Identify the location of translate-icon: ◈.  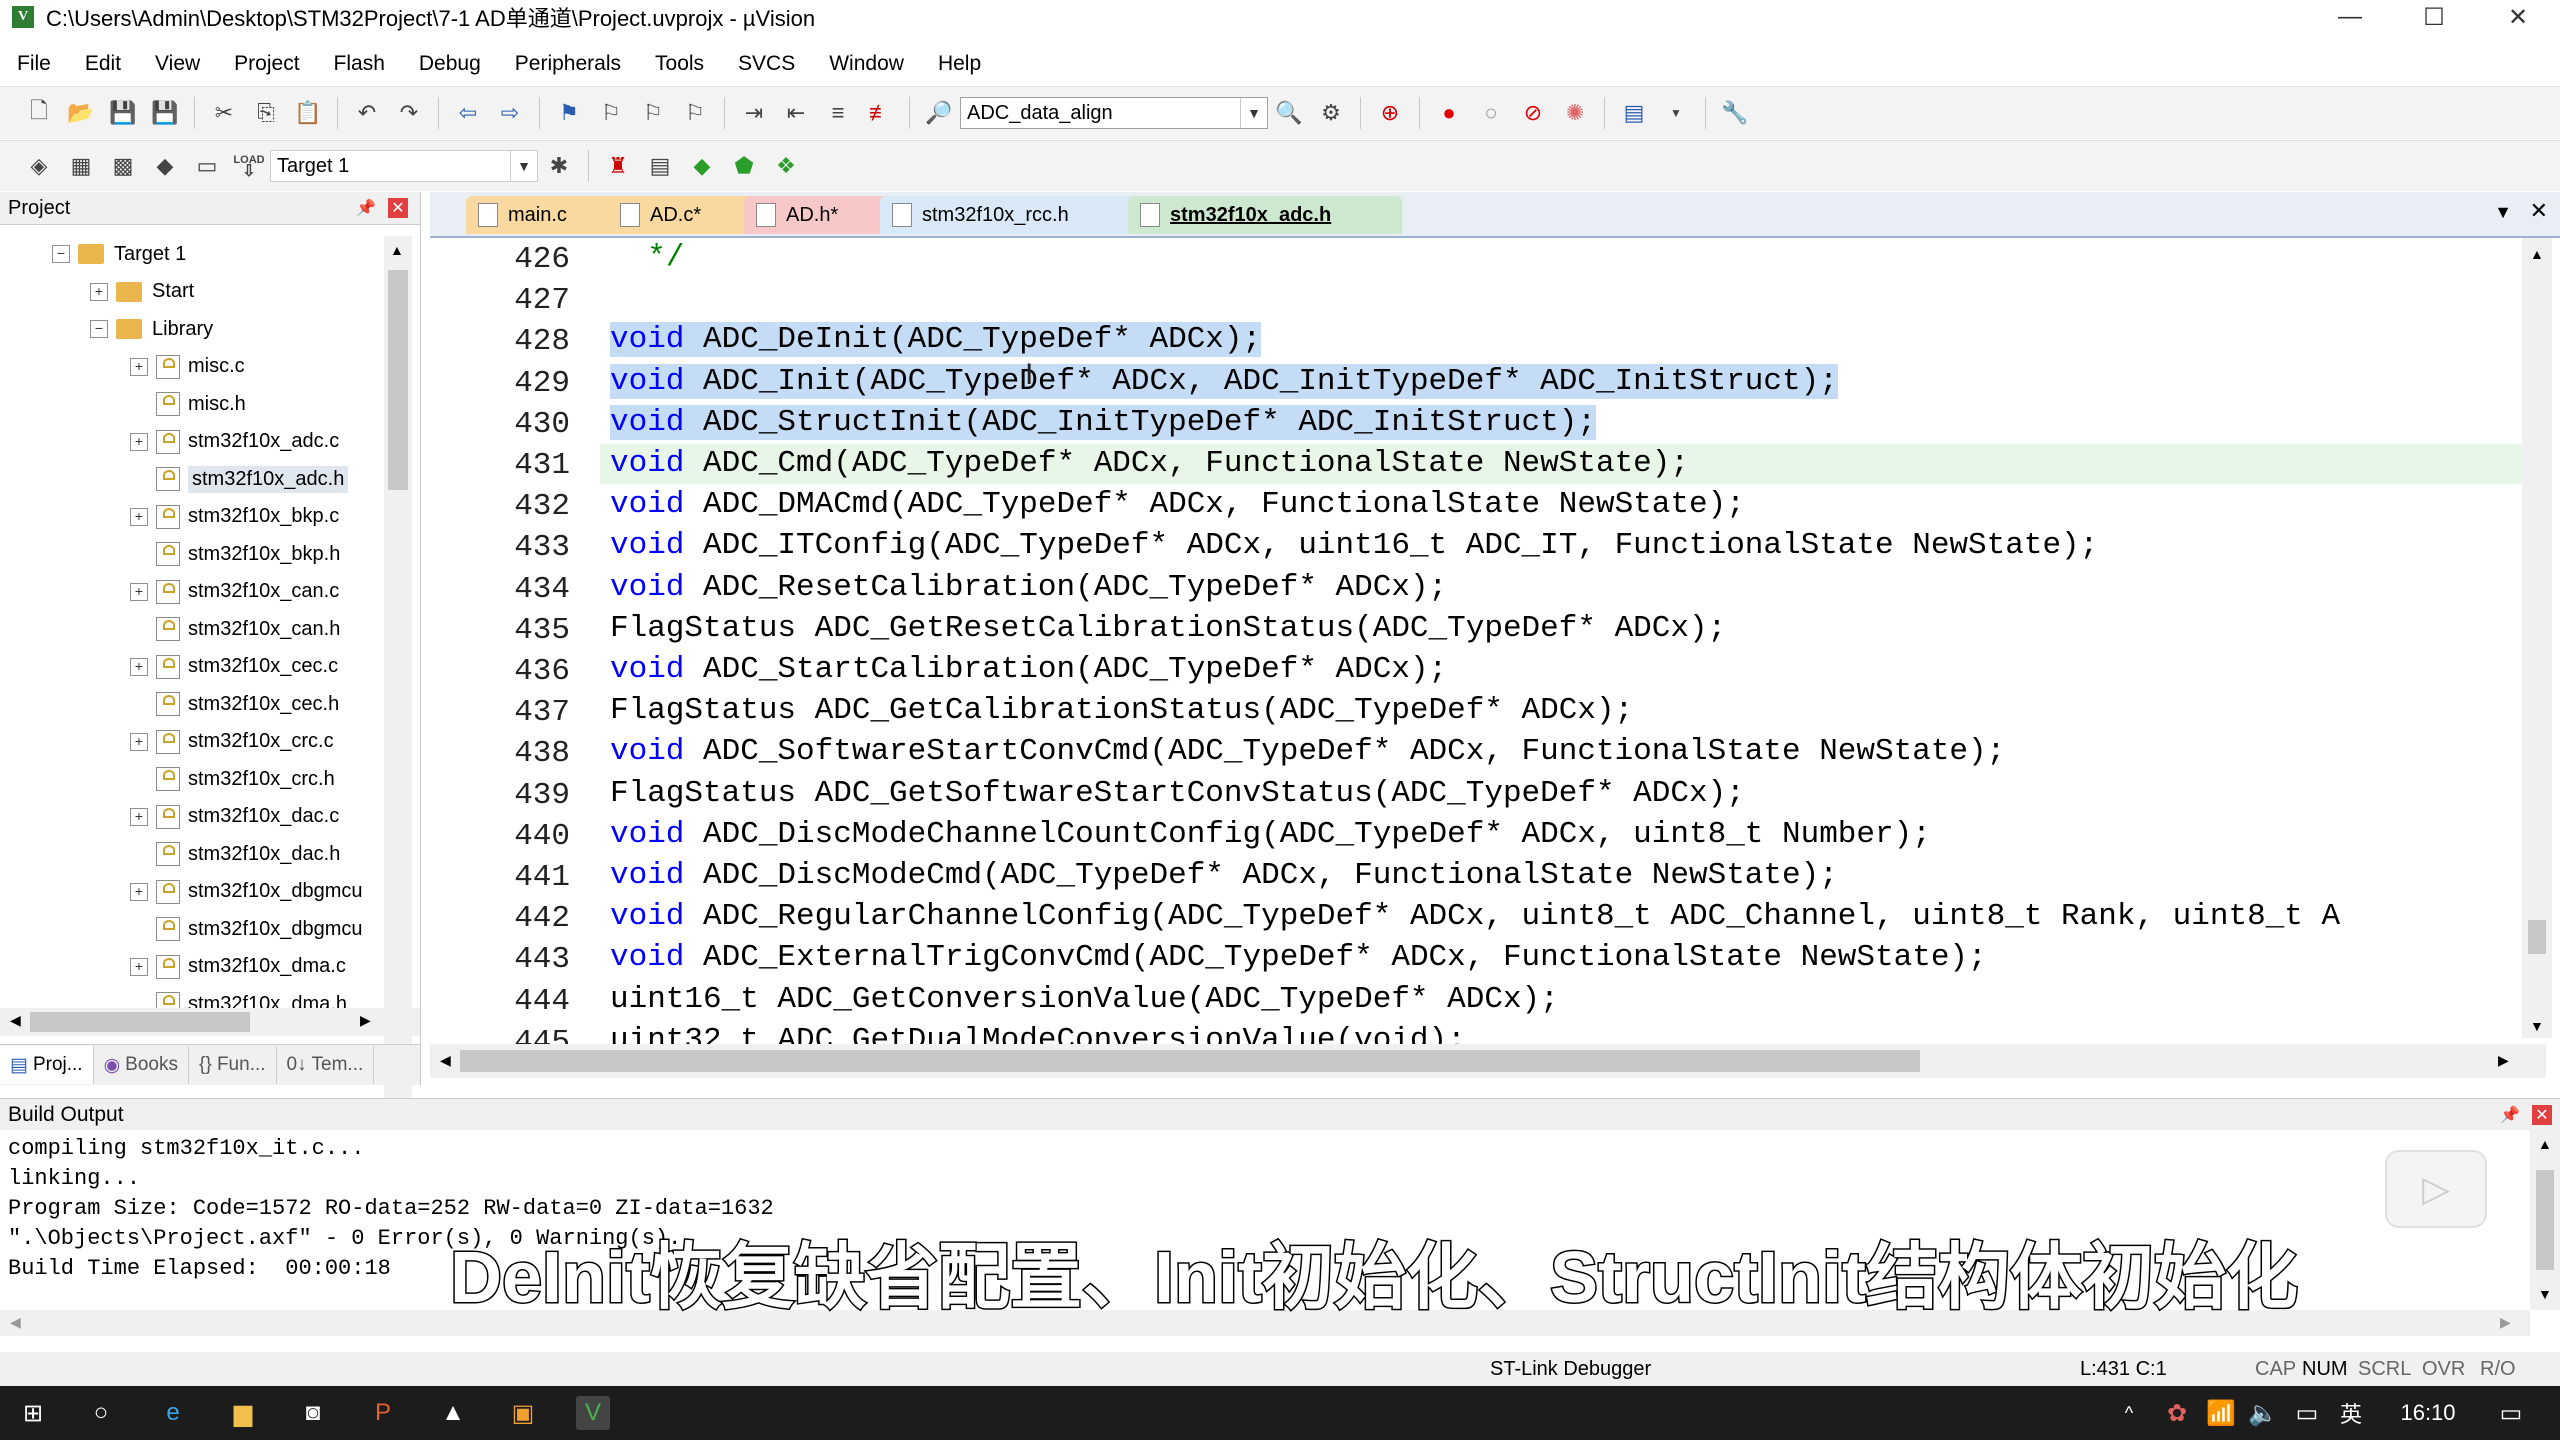
(39, 166).